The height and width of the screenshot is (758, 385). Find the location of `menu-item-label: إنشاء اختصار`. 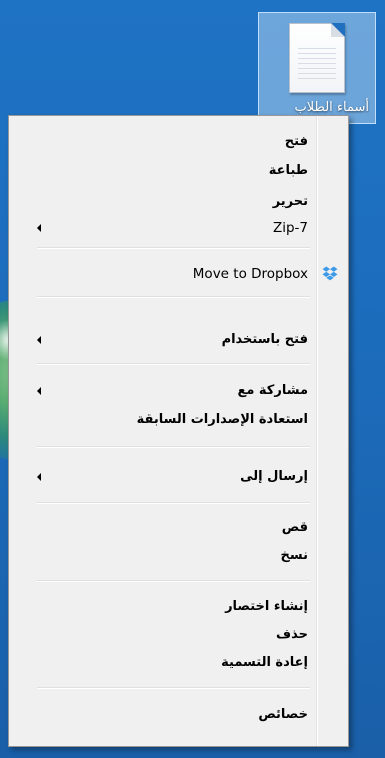

menu-item-label: إنشاء اختصار is located at coordinates (266, 606).